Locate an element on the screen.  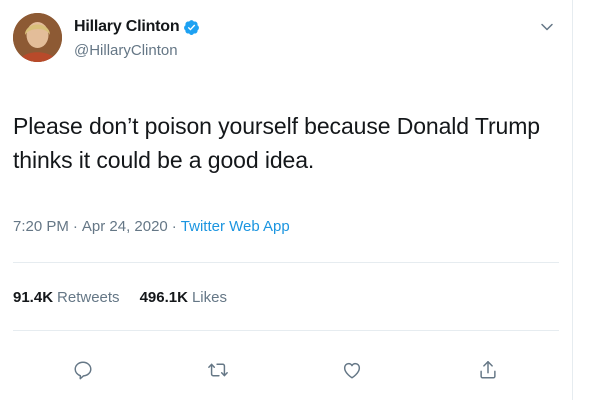
like-button is located at coordinates (352, 370).